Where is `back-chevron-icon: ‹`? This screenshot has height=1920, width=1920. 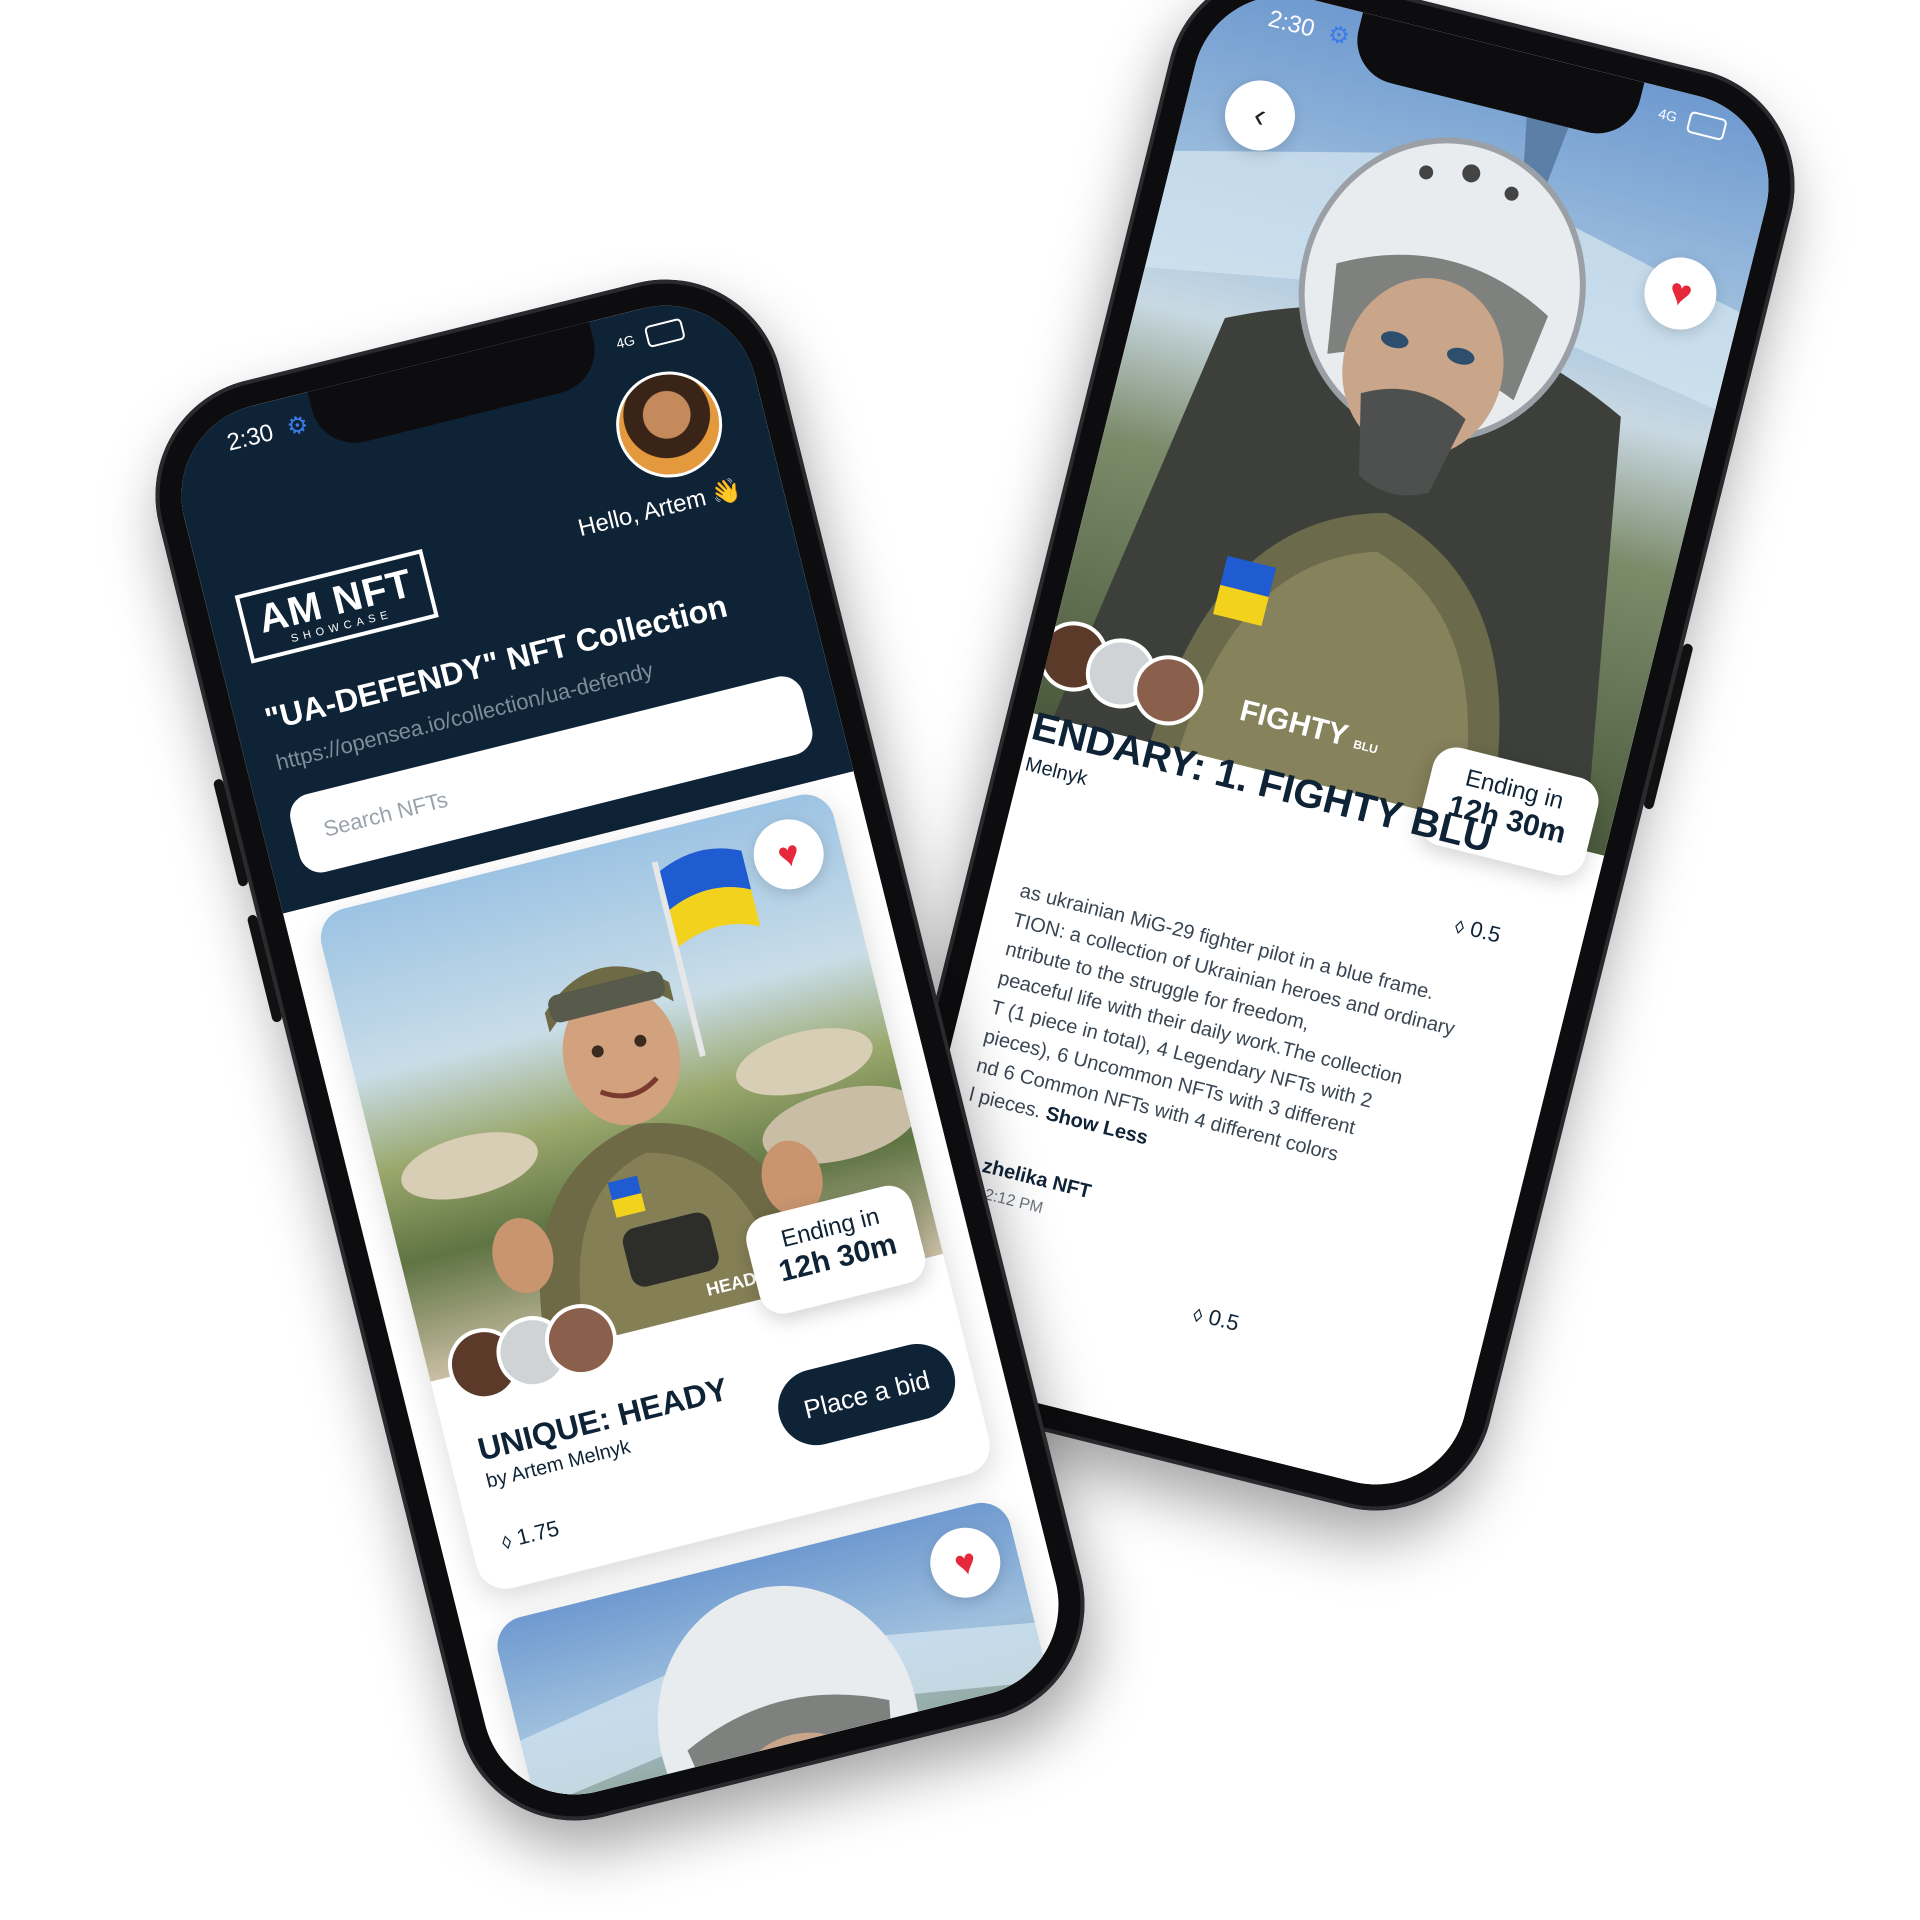 back-chevron-icon: ‹ is located at coordinates (1260, 115).